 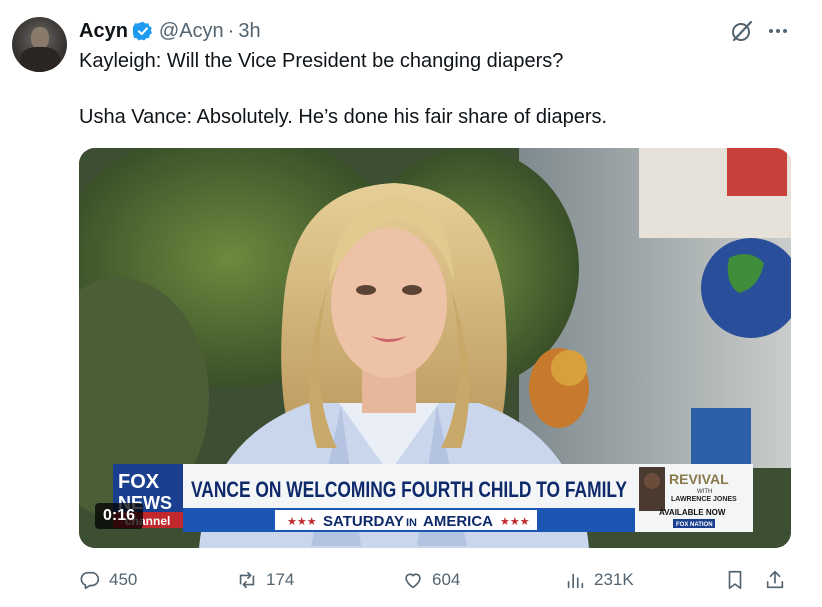 What do you see at coordinates (265, 580) in the screenshot?
I see `repost-button: 174` at bounding box center [265, 580].